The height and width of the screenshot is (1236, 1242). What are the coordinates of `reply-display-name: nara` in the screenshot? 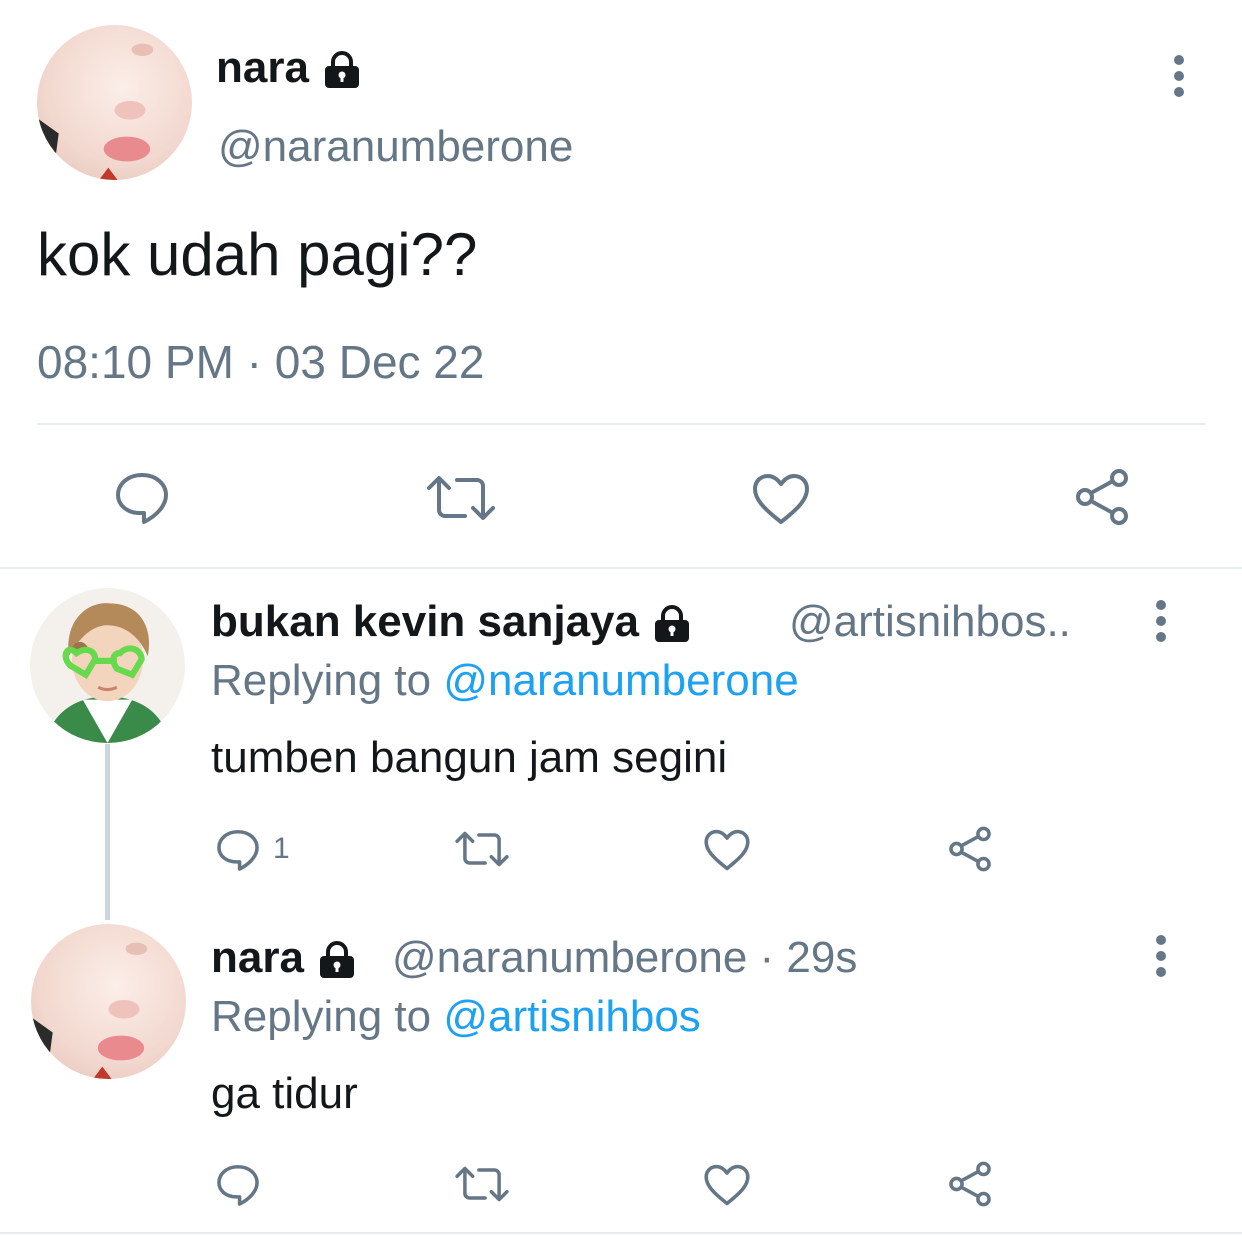 It's located at (284, 958).